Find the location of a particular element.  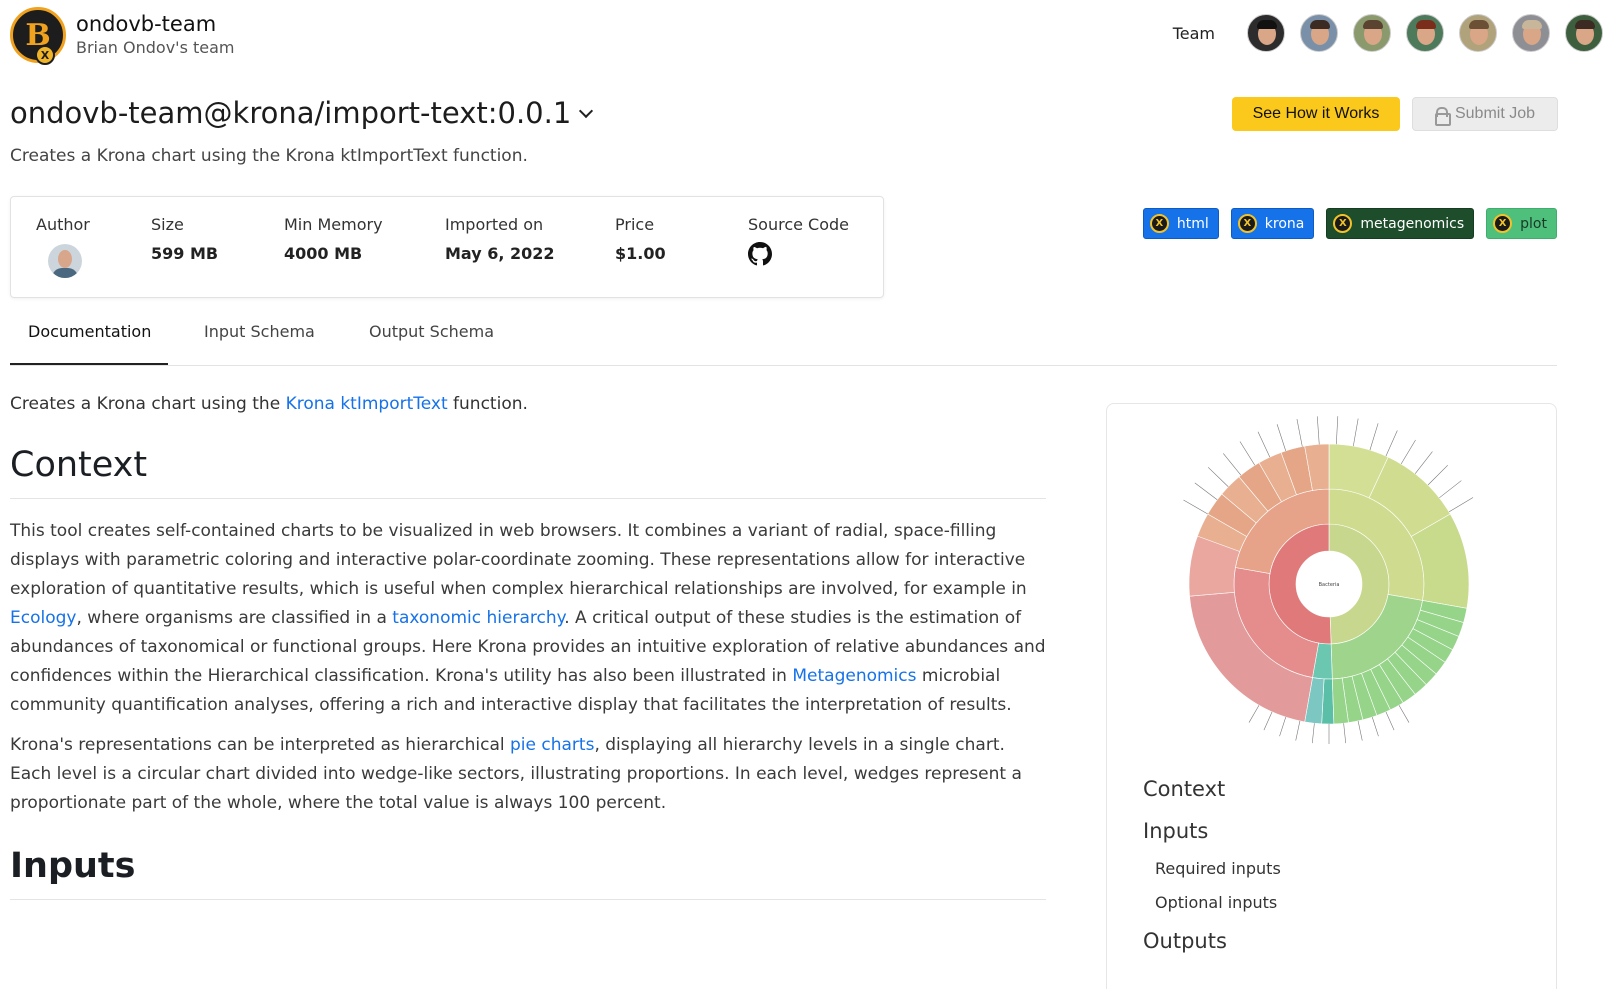

github-icon is located at coordinates (760, 254).